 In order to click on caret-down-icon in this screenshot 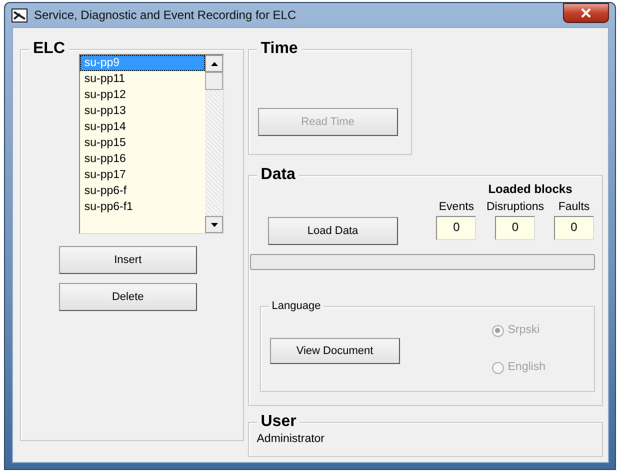, I will do `click(214, 224)`.